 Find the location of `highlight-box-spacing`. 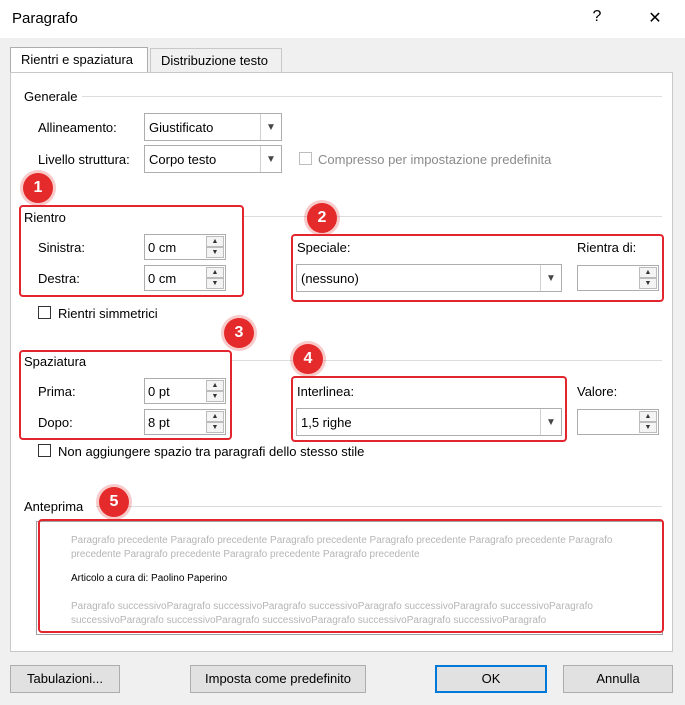

highlight-box-spacing is located at coordinates (125, 395).